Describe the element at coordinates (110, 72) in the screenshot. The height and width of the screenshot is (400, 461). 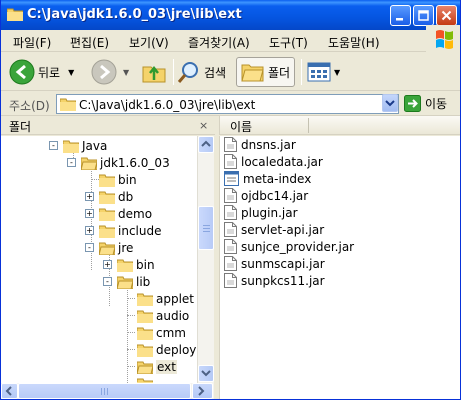
I see `forward-button: ▼` at that location.